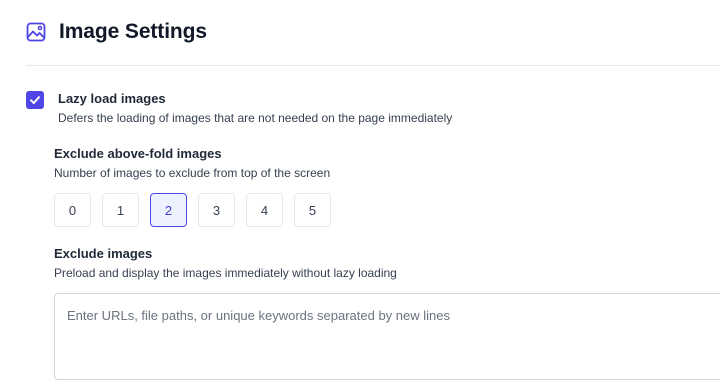 The image size is (720, 388). What do you see at coordinates (120, 210) in the screenshot?
I see `count-option-1: 1` at bounding box center [120, 210].